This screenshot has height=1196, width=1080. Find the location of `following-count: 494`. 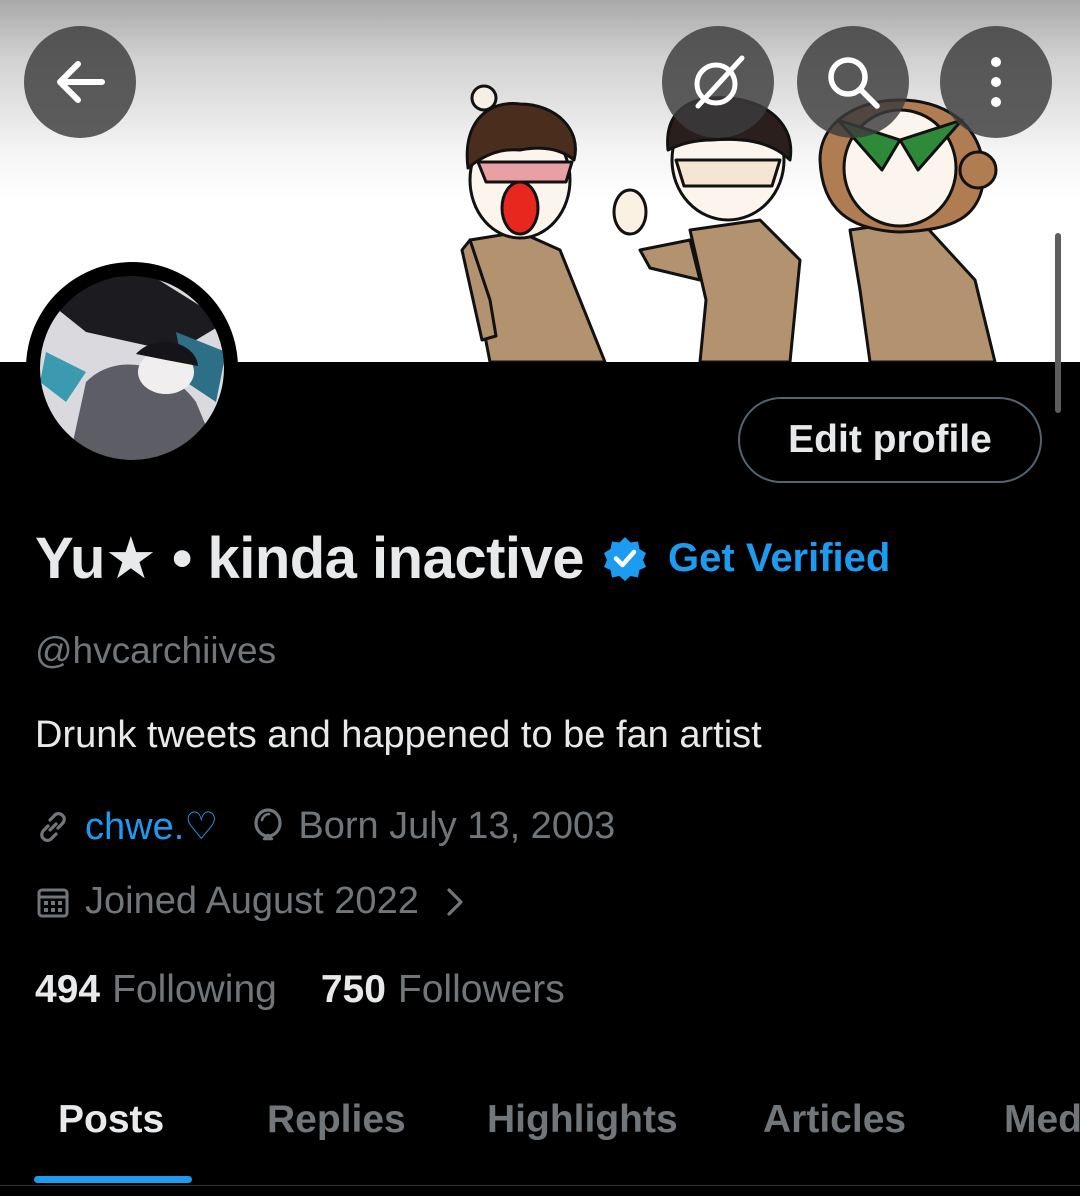

following-count: 494 is located at coordinates (68, 989).